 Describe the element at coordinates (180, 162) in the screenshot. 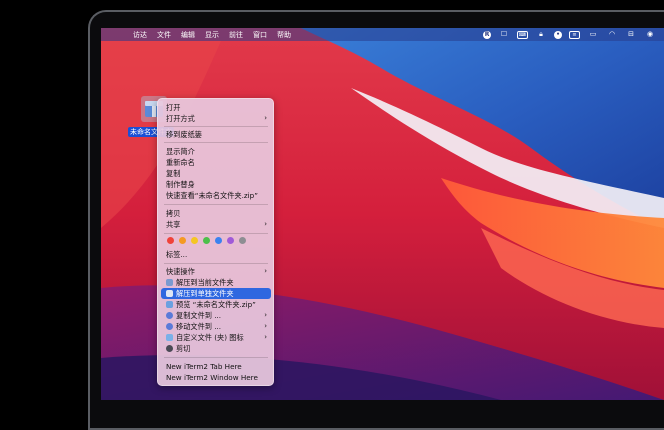

I see `menu-item-label: 重新命名` at that location.